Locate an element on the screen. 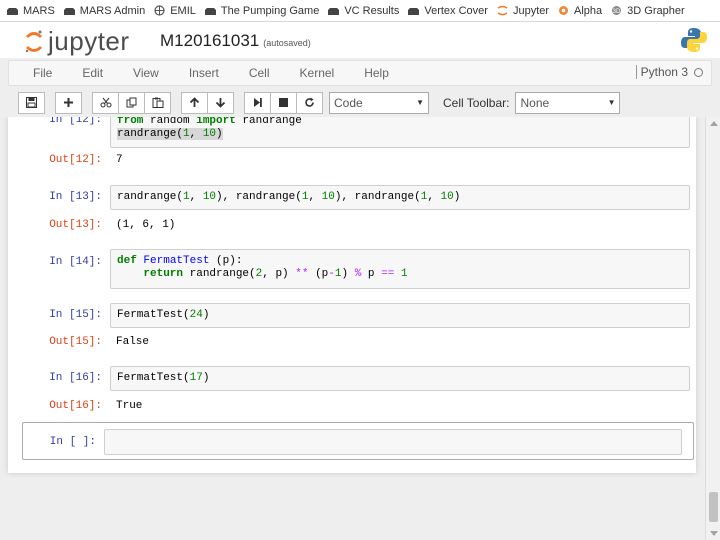 The height and width of the screenshot is (540, 720). insert-cell-button is located at coordinates (68, 102).